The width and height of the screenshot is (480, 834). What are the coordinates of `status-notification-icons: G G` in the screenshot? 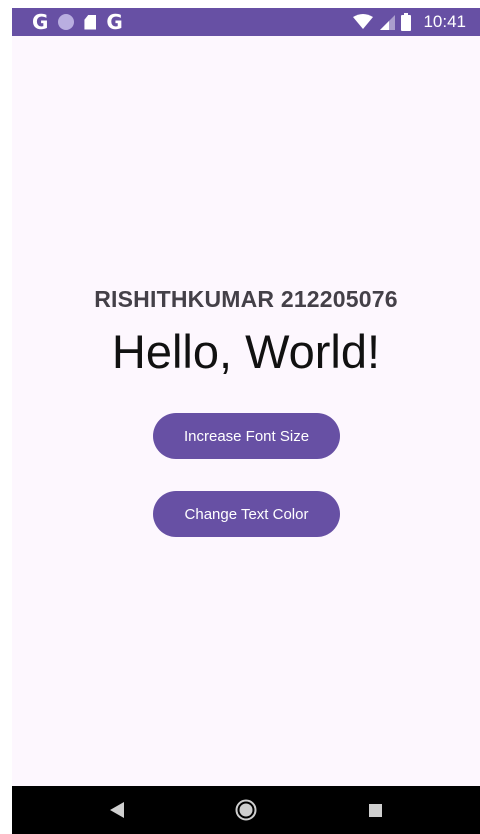 It's located at (77, 22).